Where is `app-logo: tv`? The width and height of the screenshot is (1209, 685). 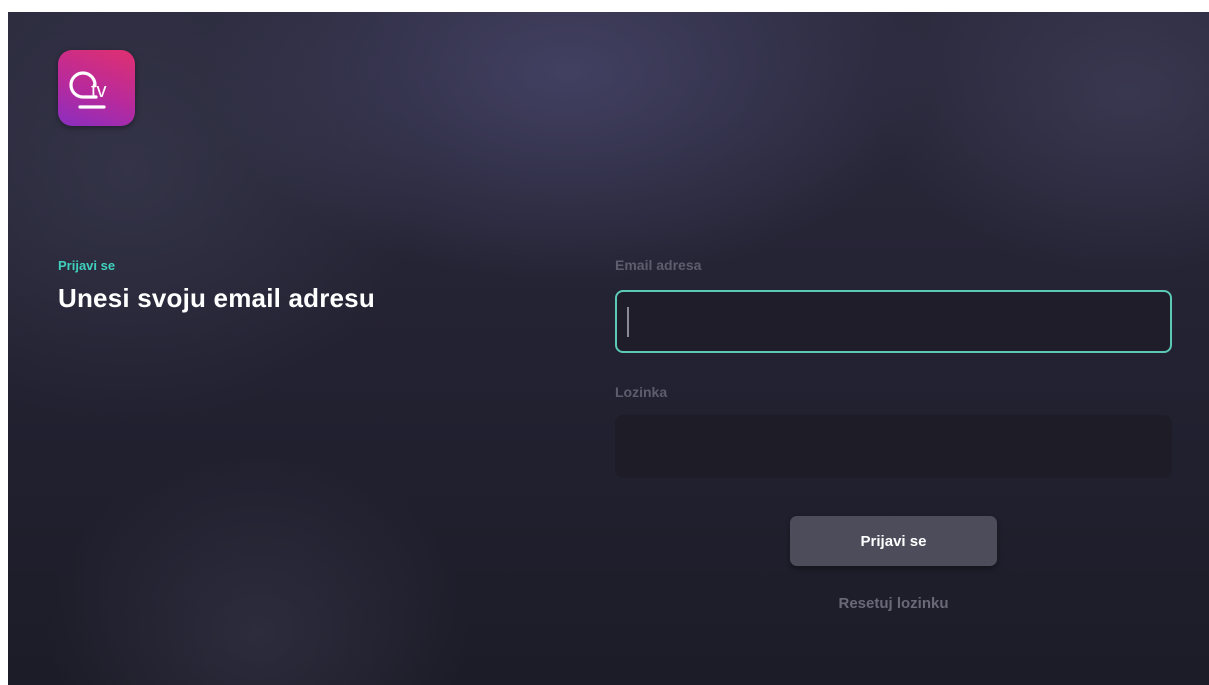 app-logo: tv is located at coordinates (96, 88).